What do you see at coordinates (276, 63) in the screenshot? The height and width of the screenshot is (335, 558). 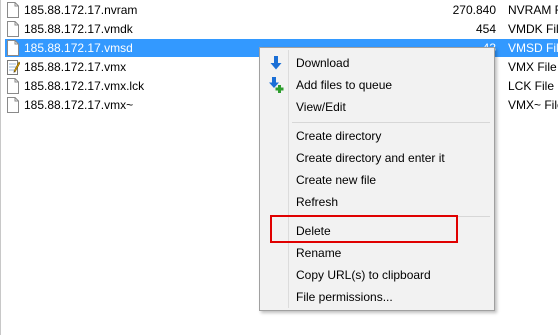 I see `download-arrow-icon` at bounding box center [276, 63].